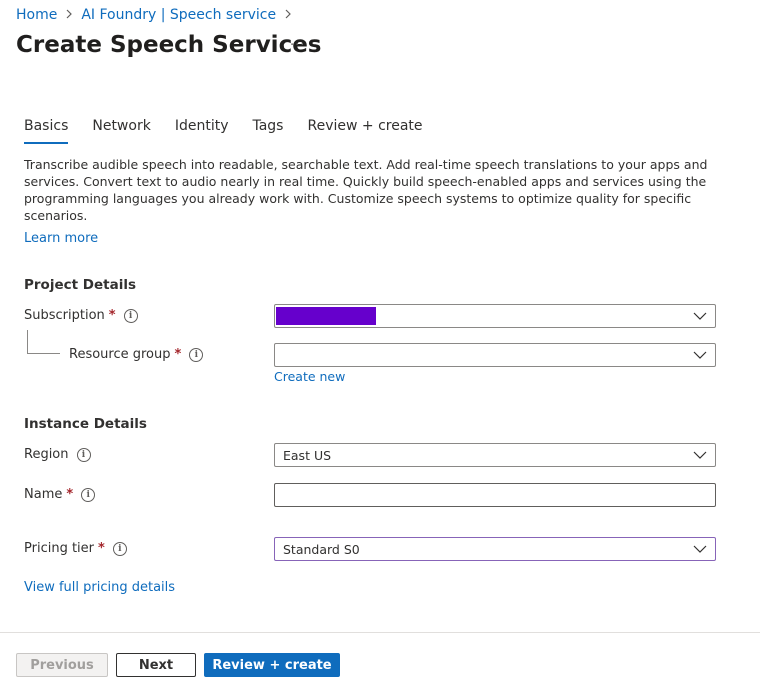 This screenshot has height=688, width=760. Describe the element at coordinates (267, 131) in the screenshot. I see `tab-tags: Tags` at that location.